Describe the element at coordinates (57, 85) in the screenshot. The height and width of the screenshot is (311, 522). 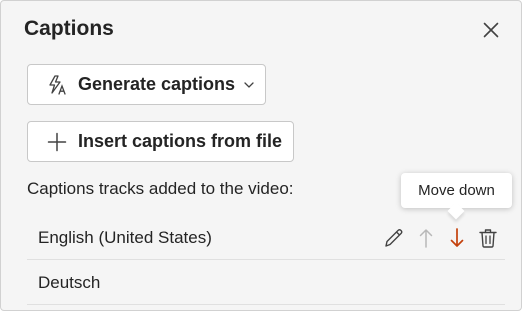
I see `auto-captions-icon` at that location.